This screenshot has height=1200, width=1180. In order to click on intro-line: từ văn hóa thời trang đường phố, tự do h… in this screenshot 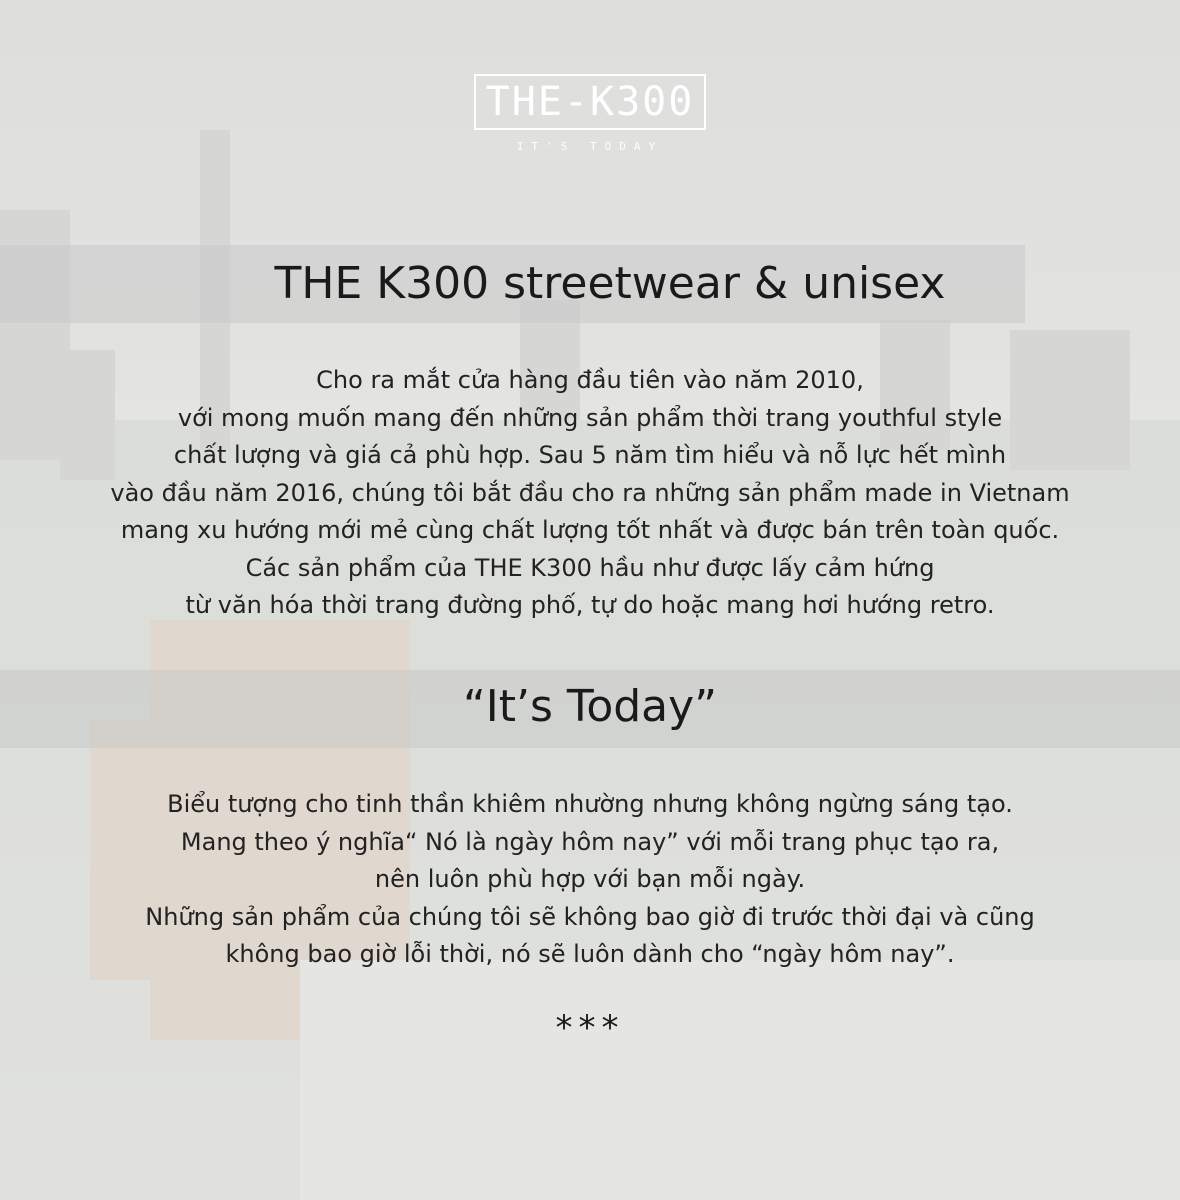, I will do `click(590, 605)`.